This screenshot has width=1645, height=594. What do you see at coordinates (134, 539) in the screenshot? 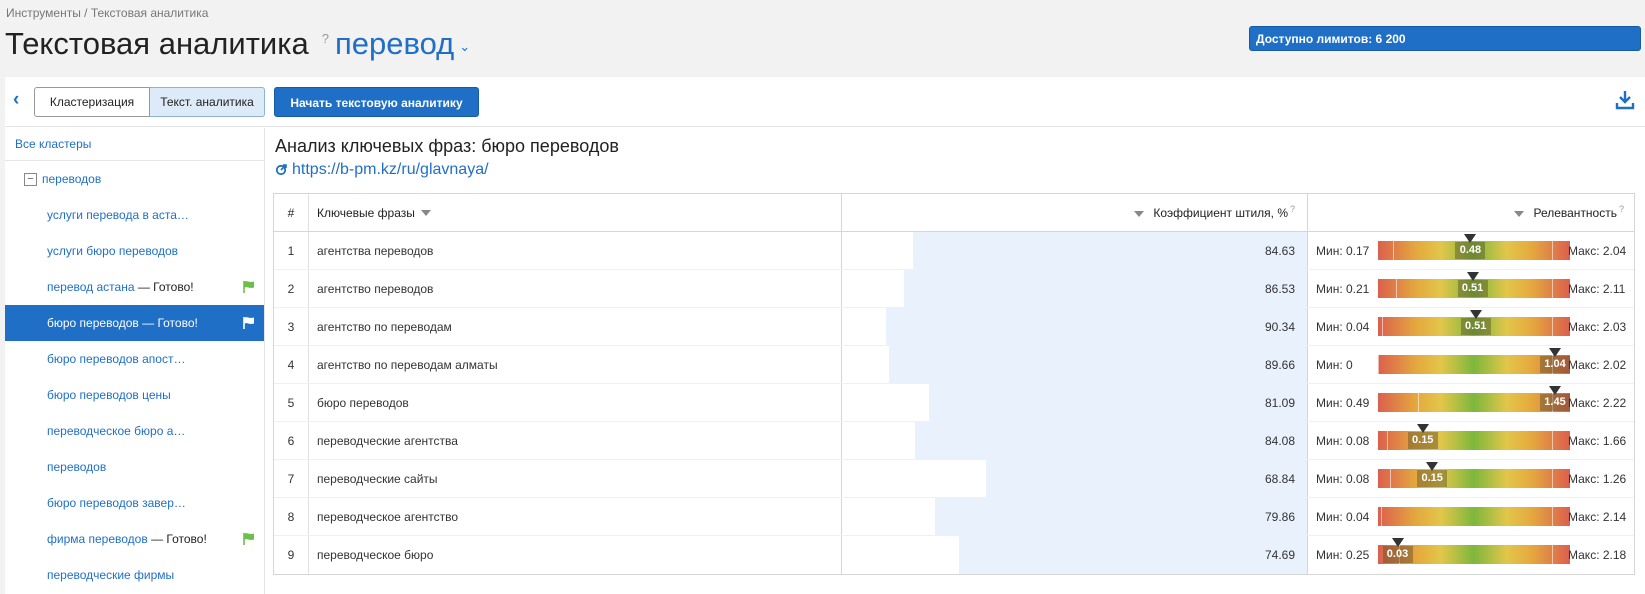
I see `sidebar-item: фирма переводов — Готово!` at bounding box center [134, 539].